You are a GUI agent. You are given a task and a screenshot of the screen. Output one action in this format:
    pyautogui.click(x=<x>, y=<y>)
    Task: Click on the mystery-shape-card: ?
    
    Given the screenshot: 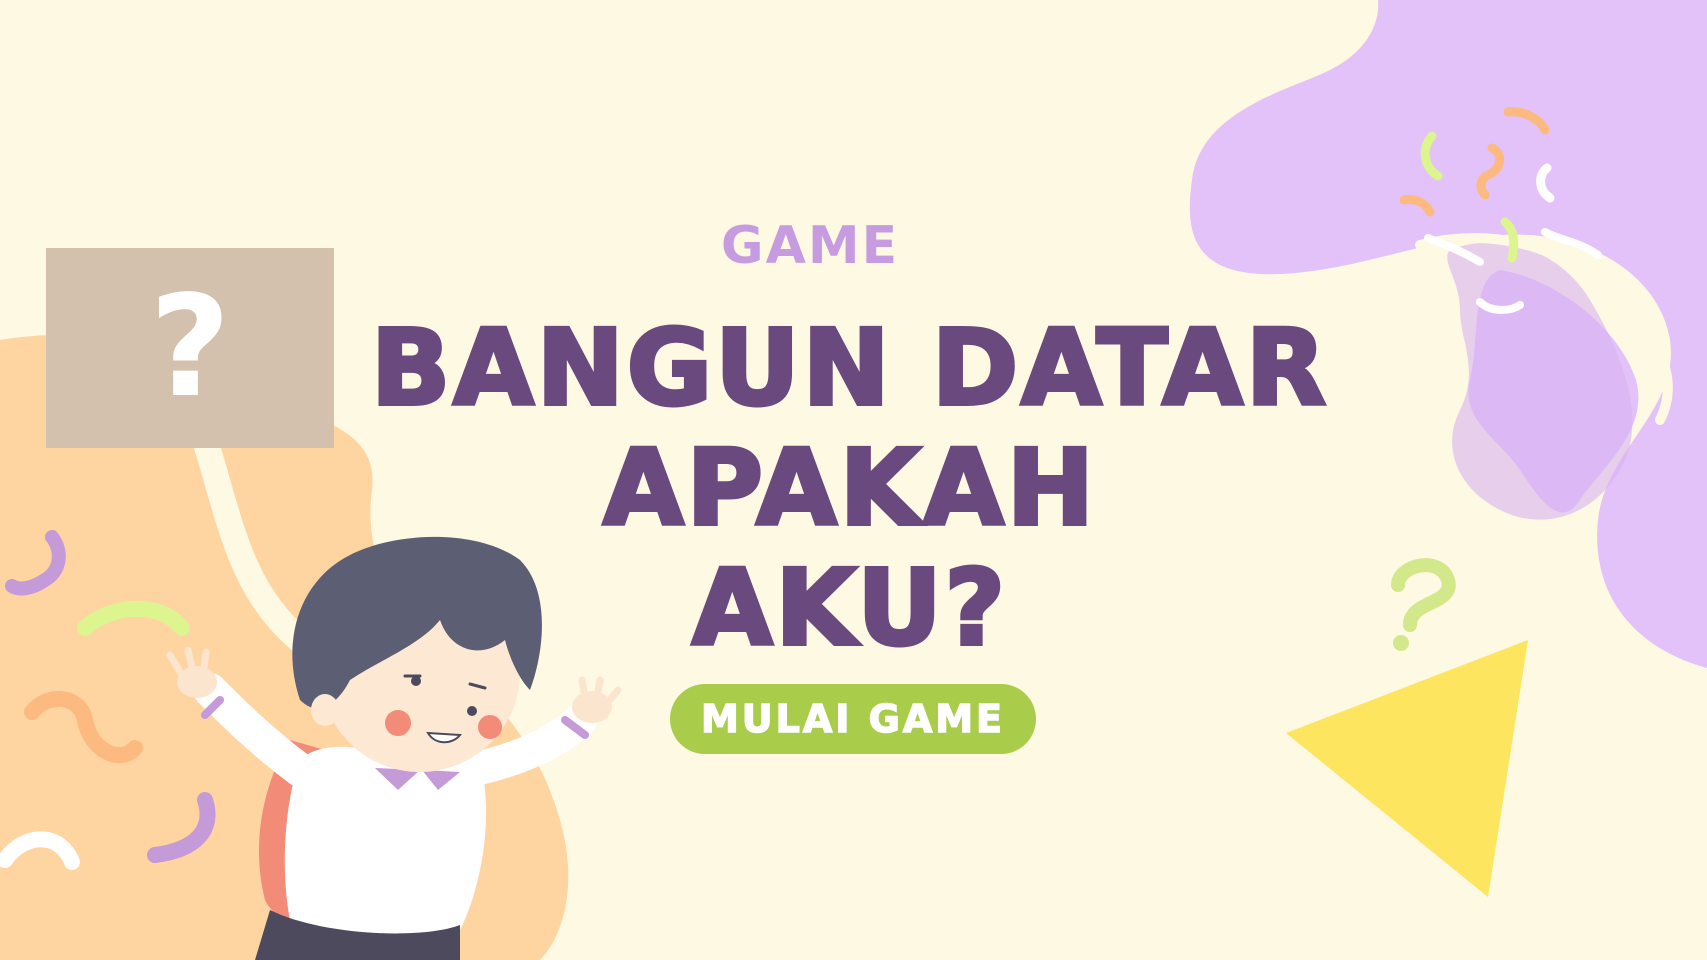 What is the action you would take?
    pyautogui.click(x=190, y=348)
    